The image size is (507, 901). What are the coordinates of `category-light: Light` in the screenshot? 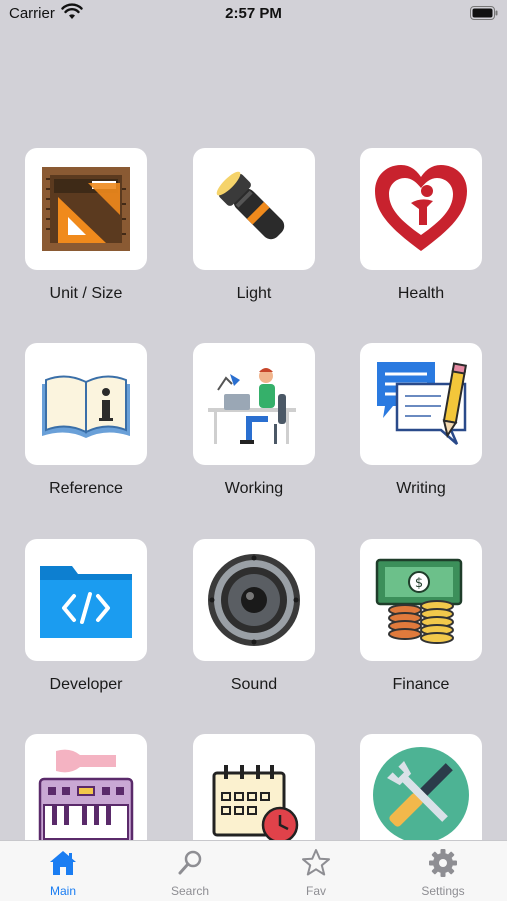 It's located at (254, 225).